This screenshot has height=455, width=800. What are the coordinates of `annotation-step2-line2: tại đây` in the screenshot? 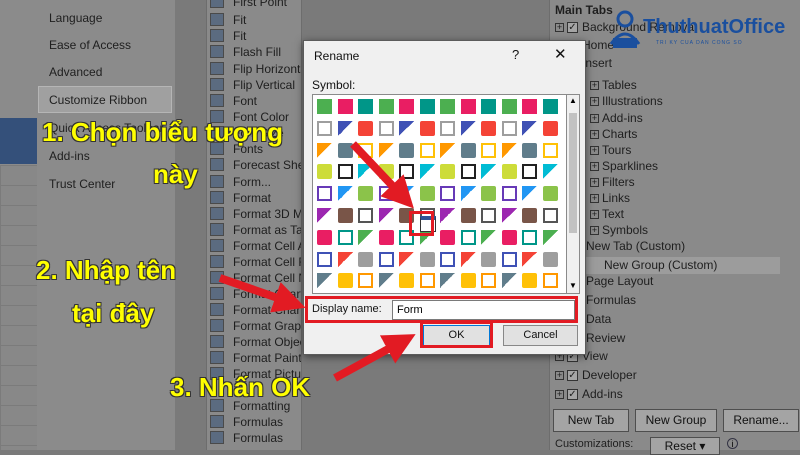 It's located at (113, 313).